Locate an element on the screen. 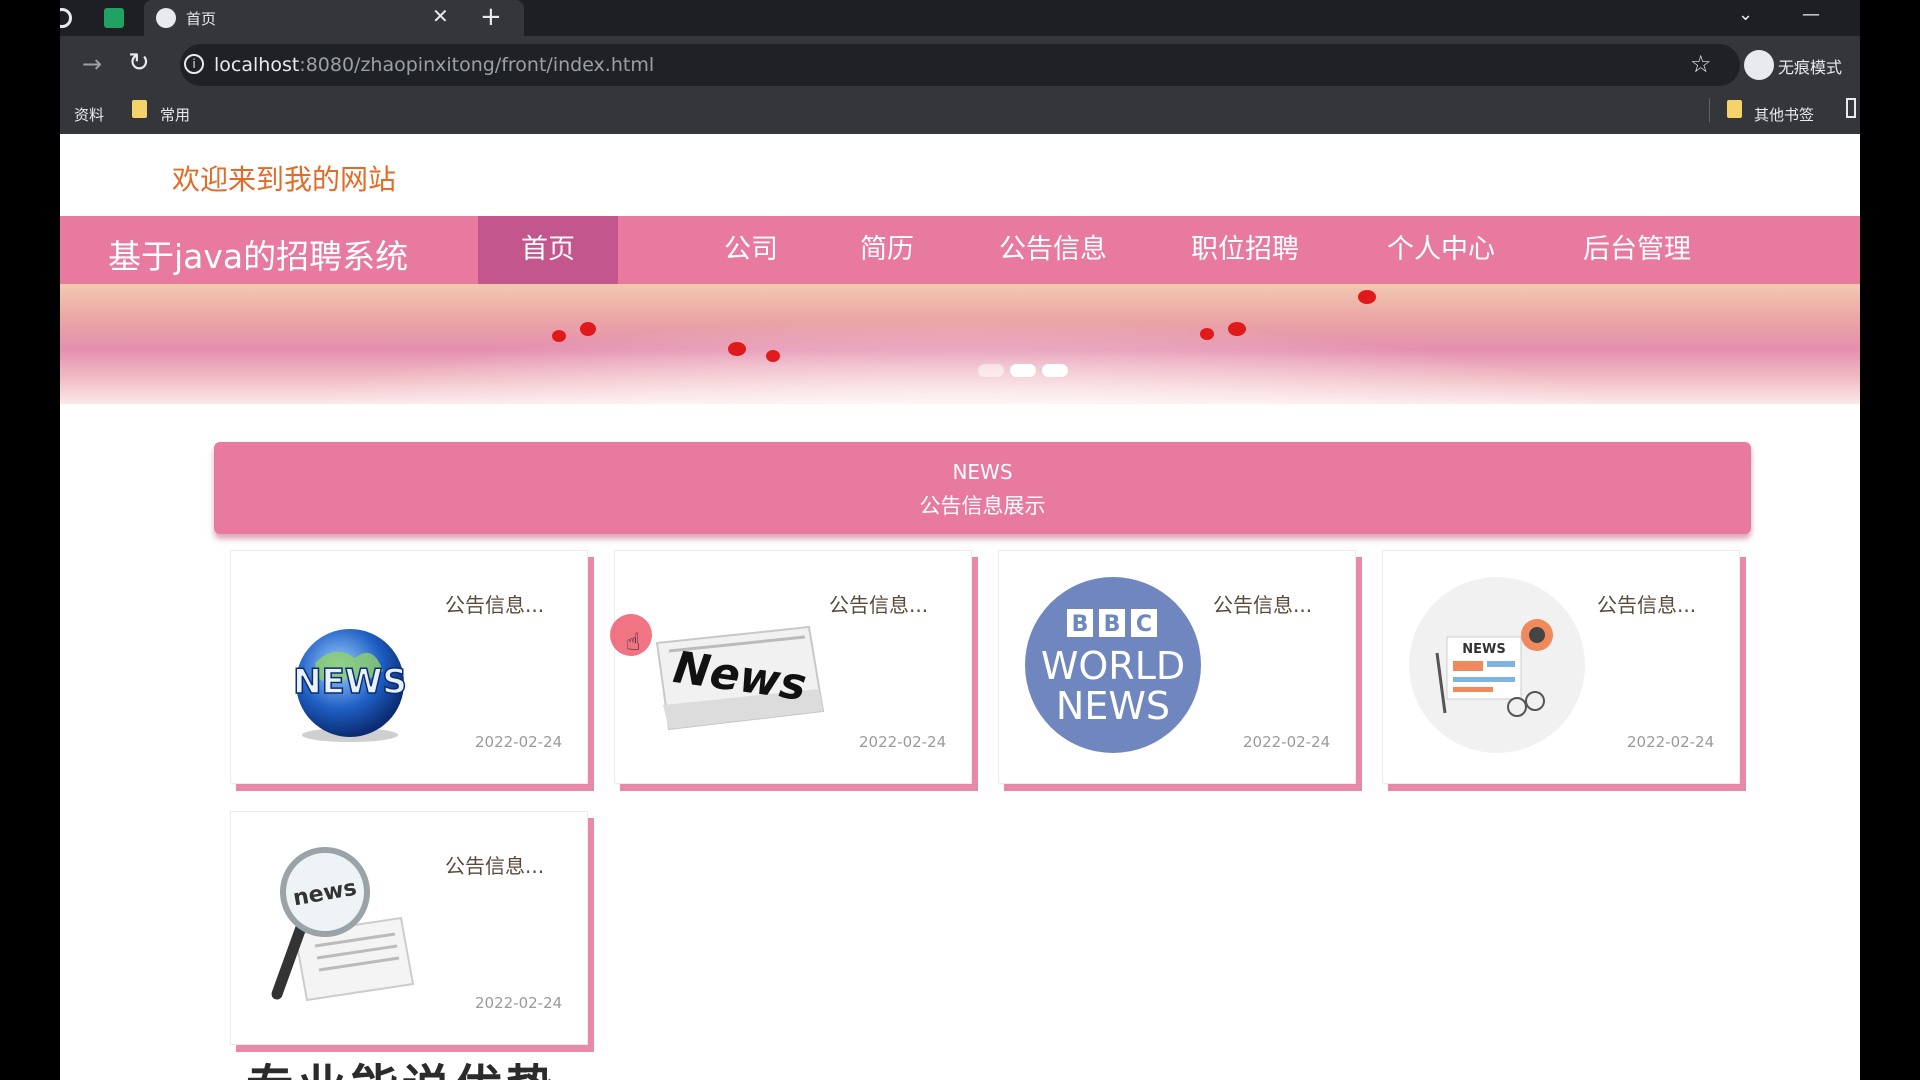  reading-list-icon is located at coordinates (1851, 108).